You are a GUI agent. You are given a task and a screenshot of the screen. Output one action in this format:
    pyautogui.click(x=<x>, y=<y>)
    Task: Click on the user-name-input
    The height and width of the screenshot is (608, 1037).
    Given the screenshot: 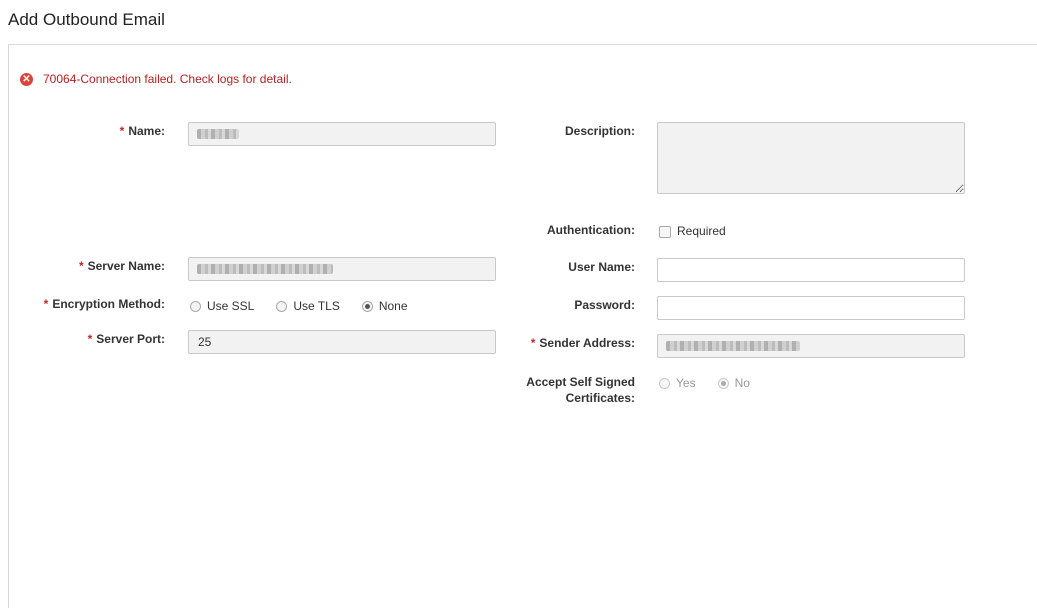 What is the action you would take?
    pyautogui.click(x=811, y=270)
    